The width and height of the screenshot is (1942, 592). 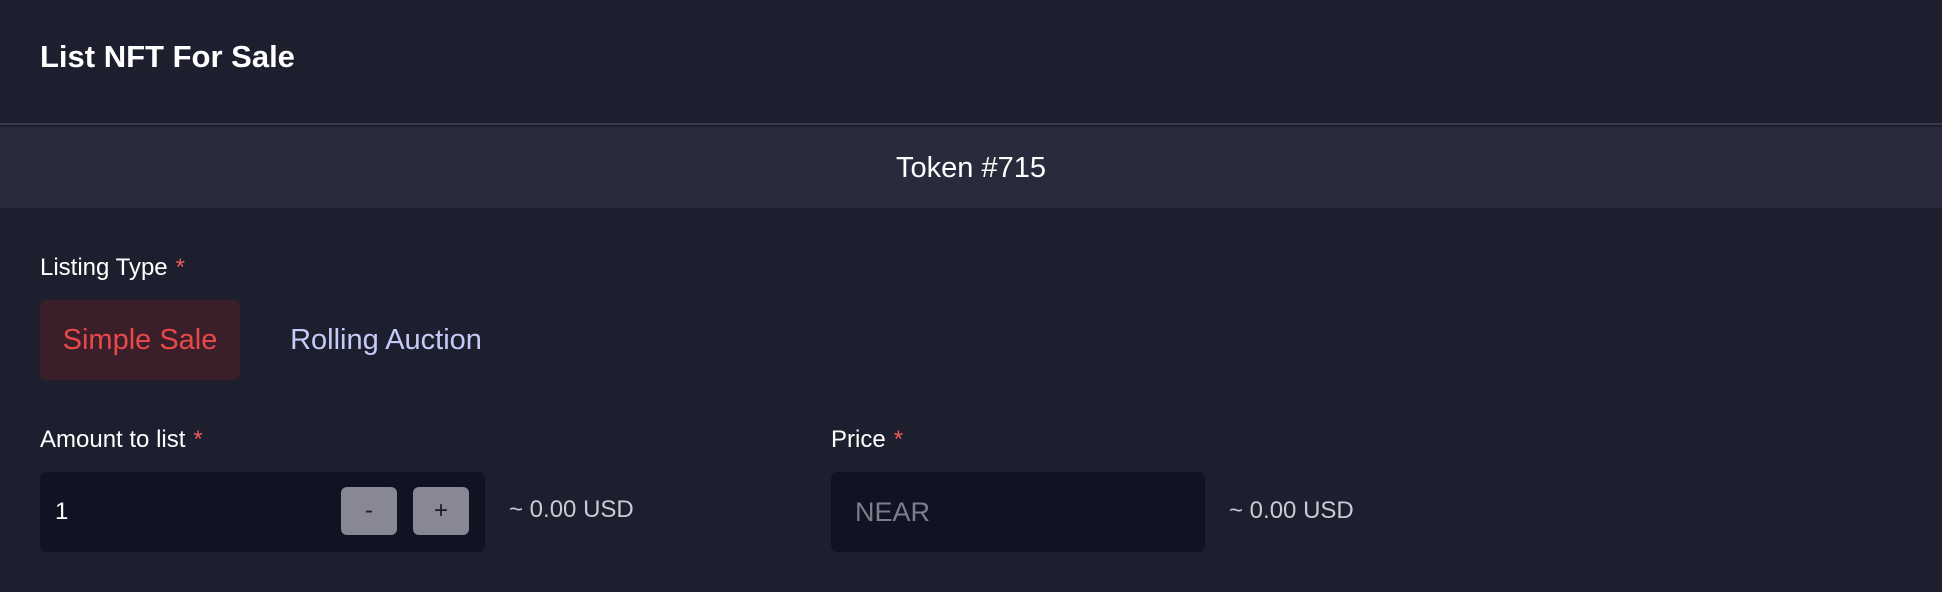 What do you see at coordinates (167, 56) in the screenshot?
I see `page-title: List NFT For Sale` at bounding box center [167, 56].